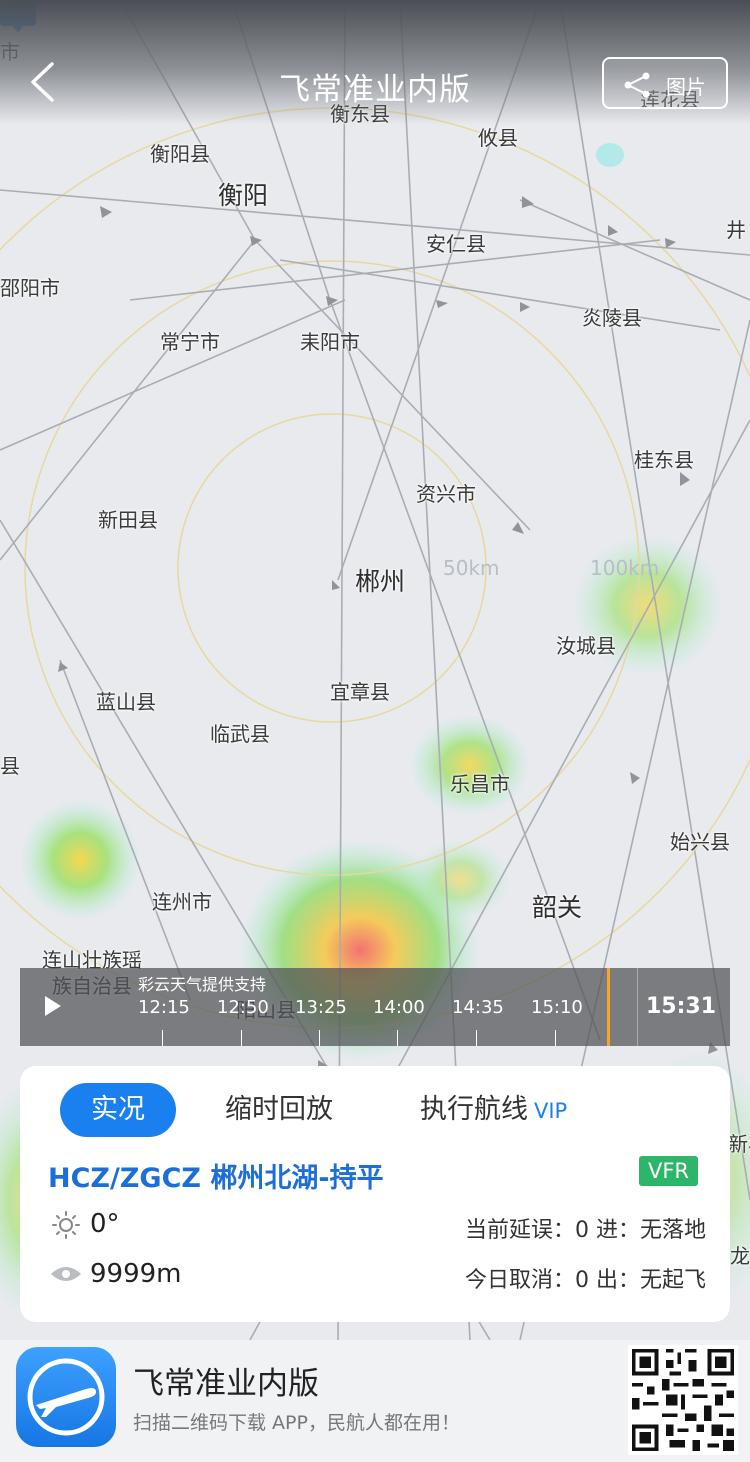 The width and height of the screenshot is (750, 1462). I want to click on tab-active-routes-label: 执行航线, so click(474, 1109).